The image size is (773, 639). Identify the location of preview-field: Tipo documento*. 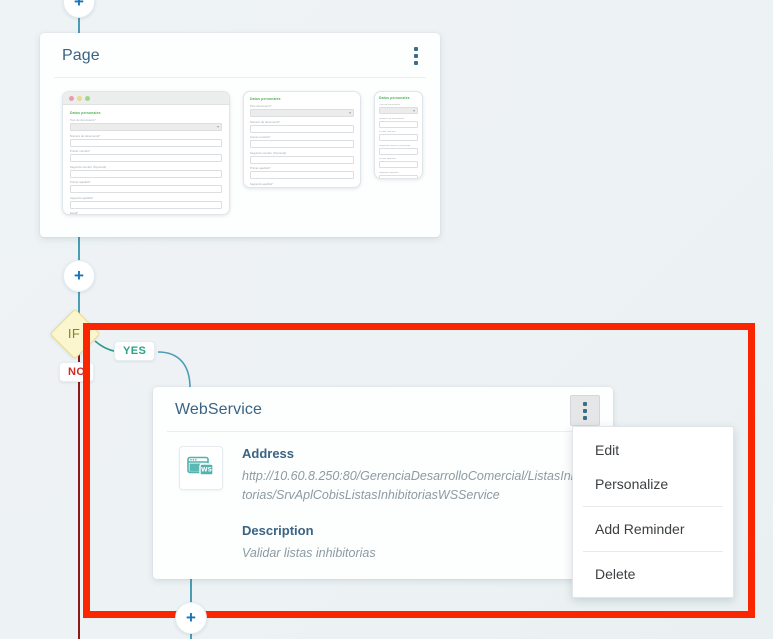
(302, 111).